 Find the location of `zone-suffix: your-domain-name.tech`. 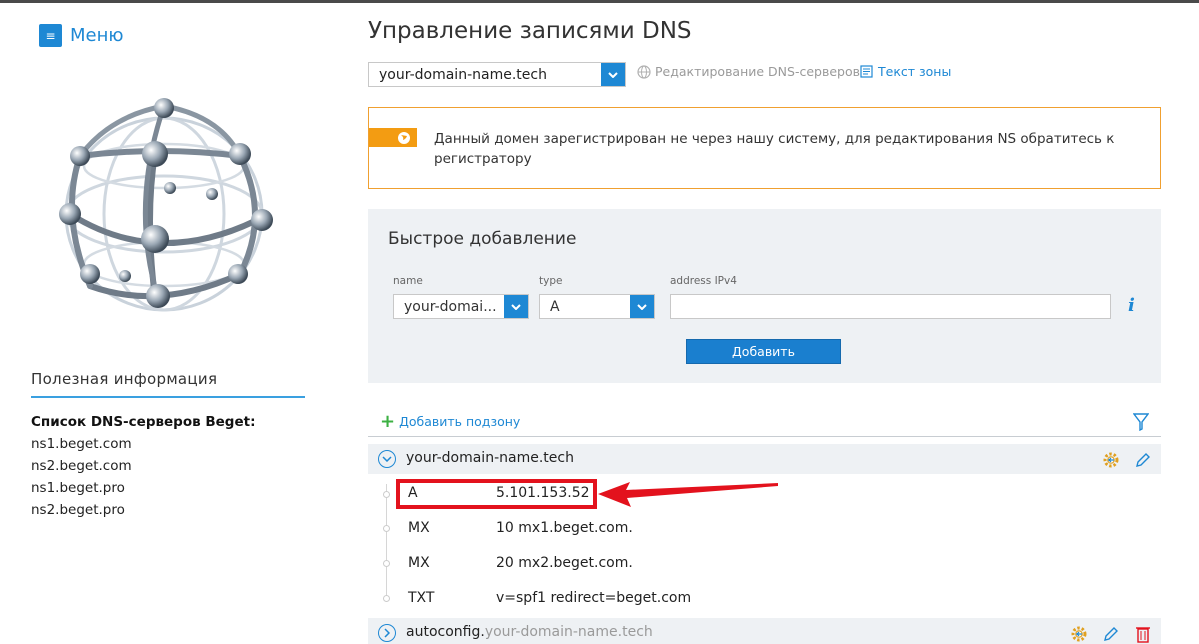

zone-suffix: your-domain-name.tech is located at coordinates (568, 632).